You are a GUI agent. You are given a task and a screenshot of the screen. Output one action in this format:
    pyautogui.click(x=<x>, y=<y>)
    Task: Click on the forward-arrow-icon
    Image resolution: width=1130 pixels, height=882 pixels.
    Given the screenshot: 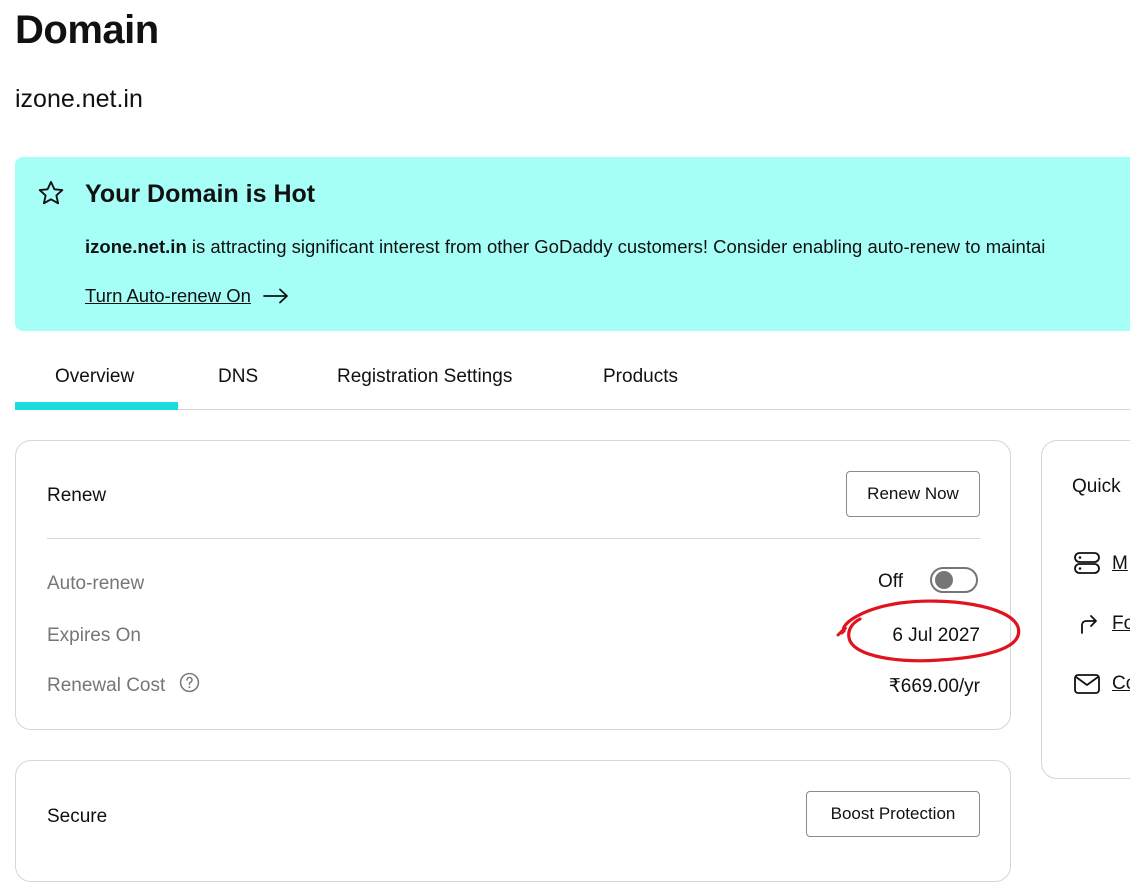 What is the action you would take?
    pyautogui.click(x=1089, y=624)
    